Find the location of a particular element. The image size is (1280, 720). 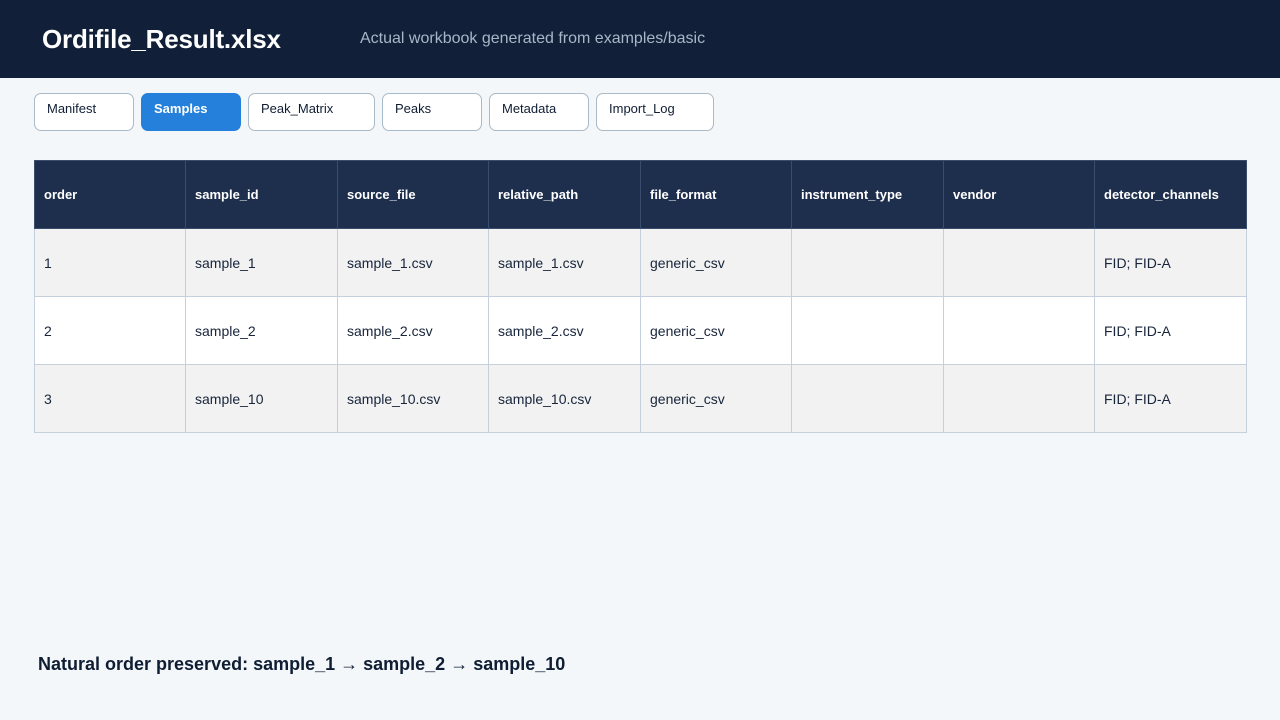

column-header: source_file is located at coordinates (413, 194).